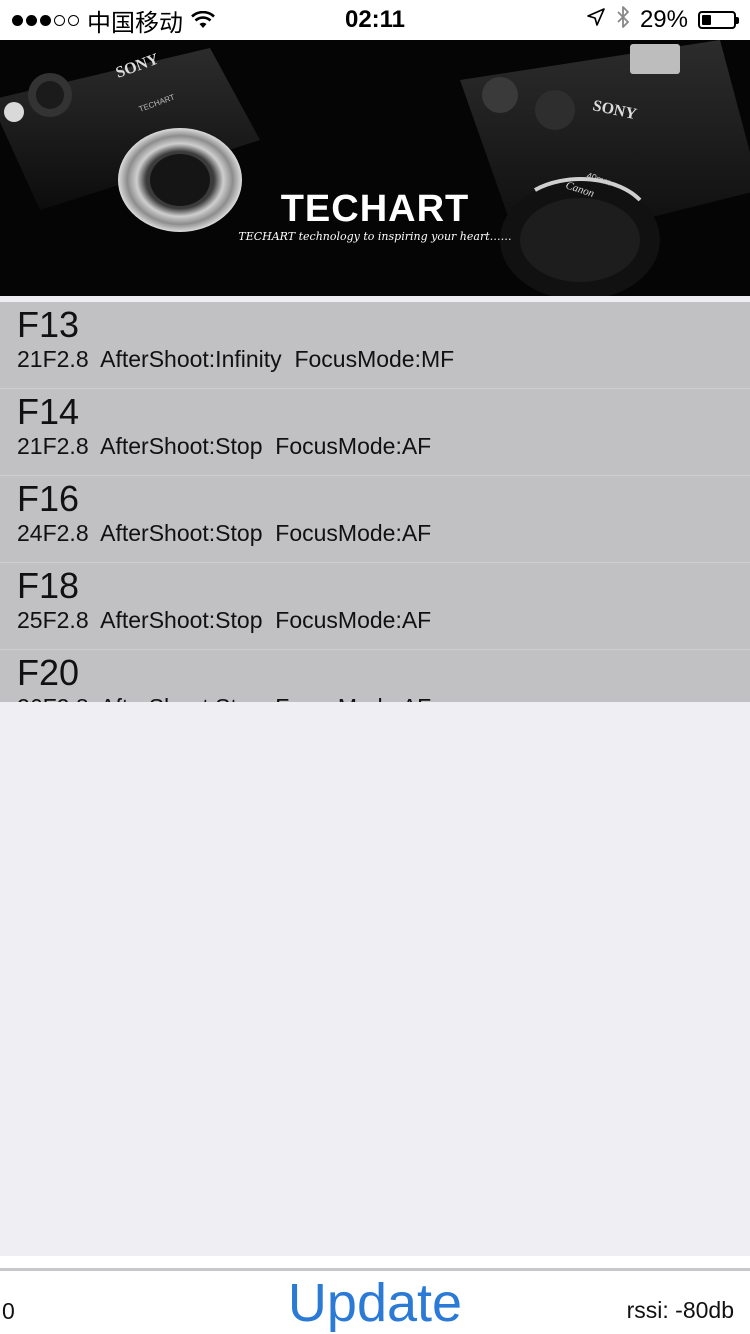 This screenshot has height=1334, width=750. Describe the element at coordinates (48, 672) in the screenshot. I see `device-name: F20` at that location.